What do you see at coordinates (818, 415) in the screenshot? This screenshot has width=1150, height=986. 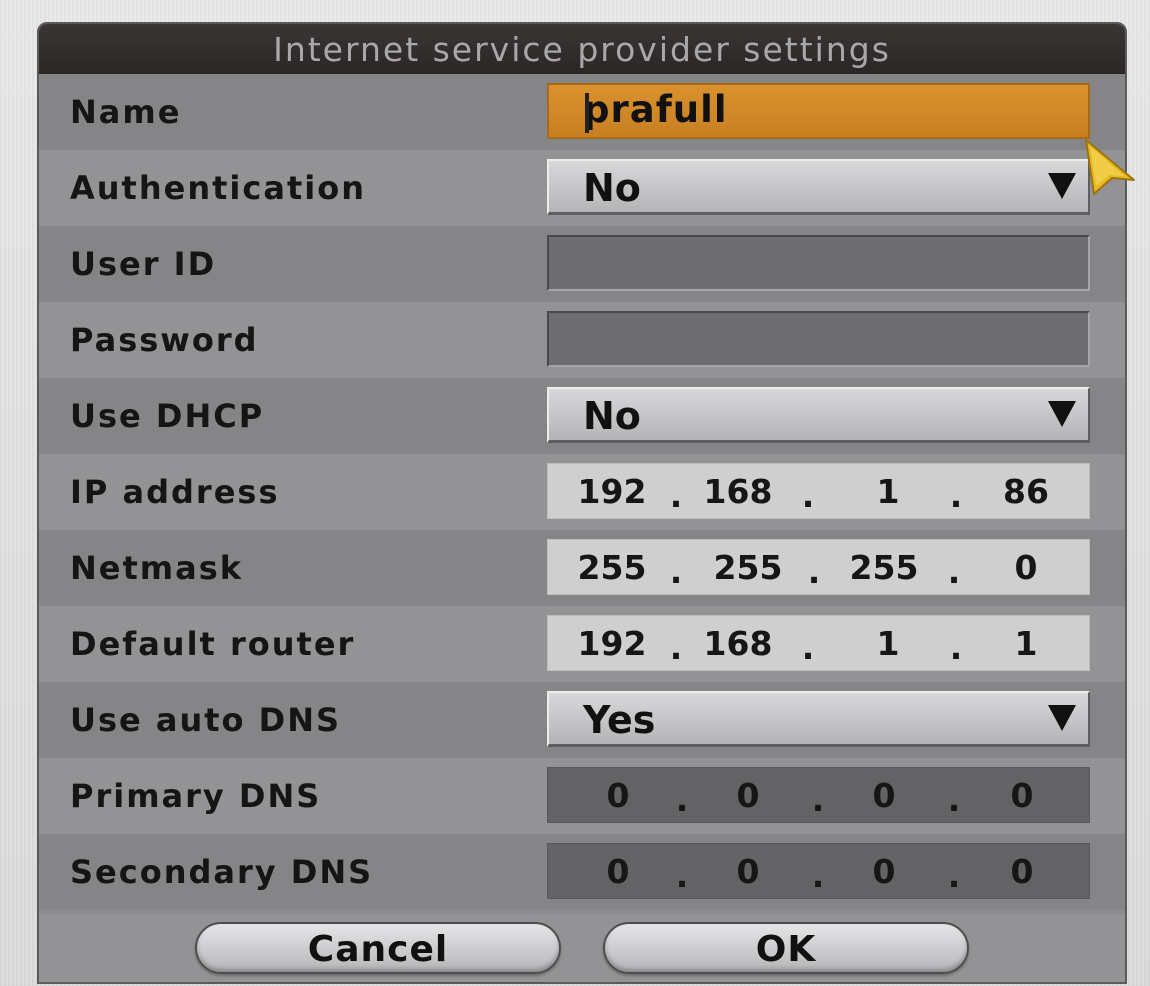 I see `use-dhcp-select: No` at bounding box center [818, 415].